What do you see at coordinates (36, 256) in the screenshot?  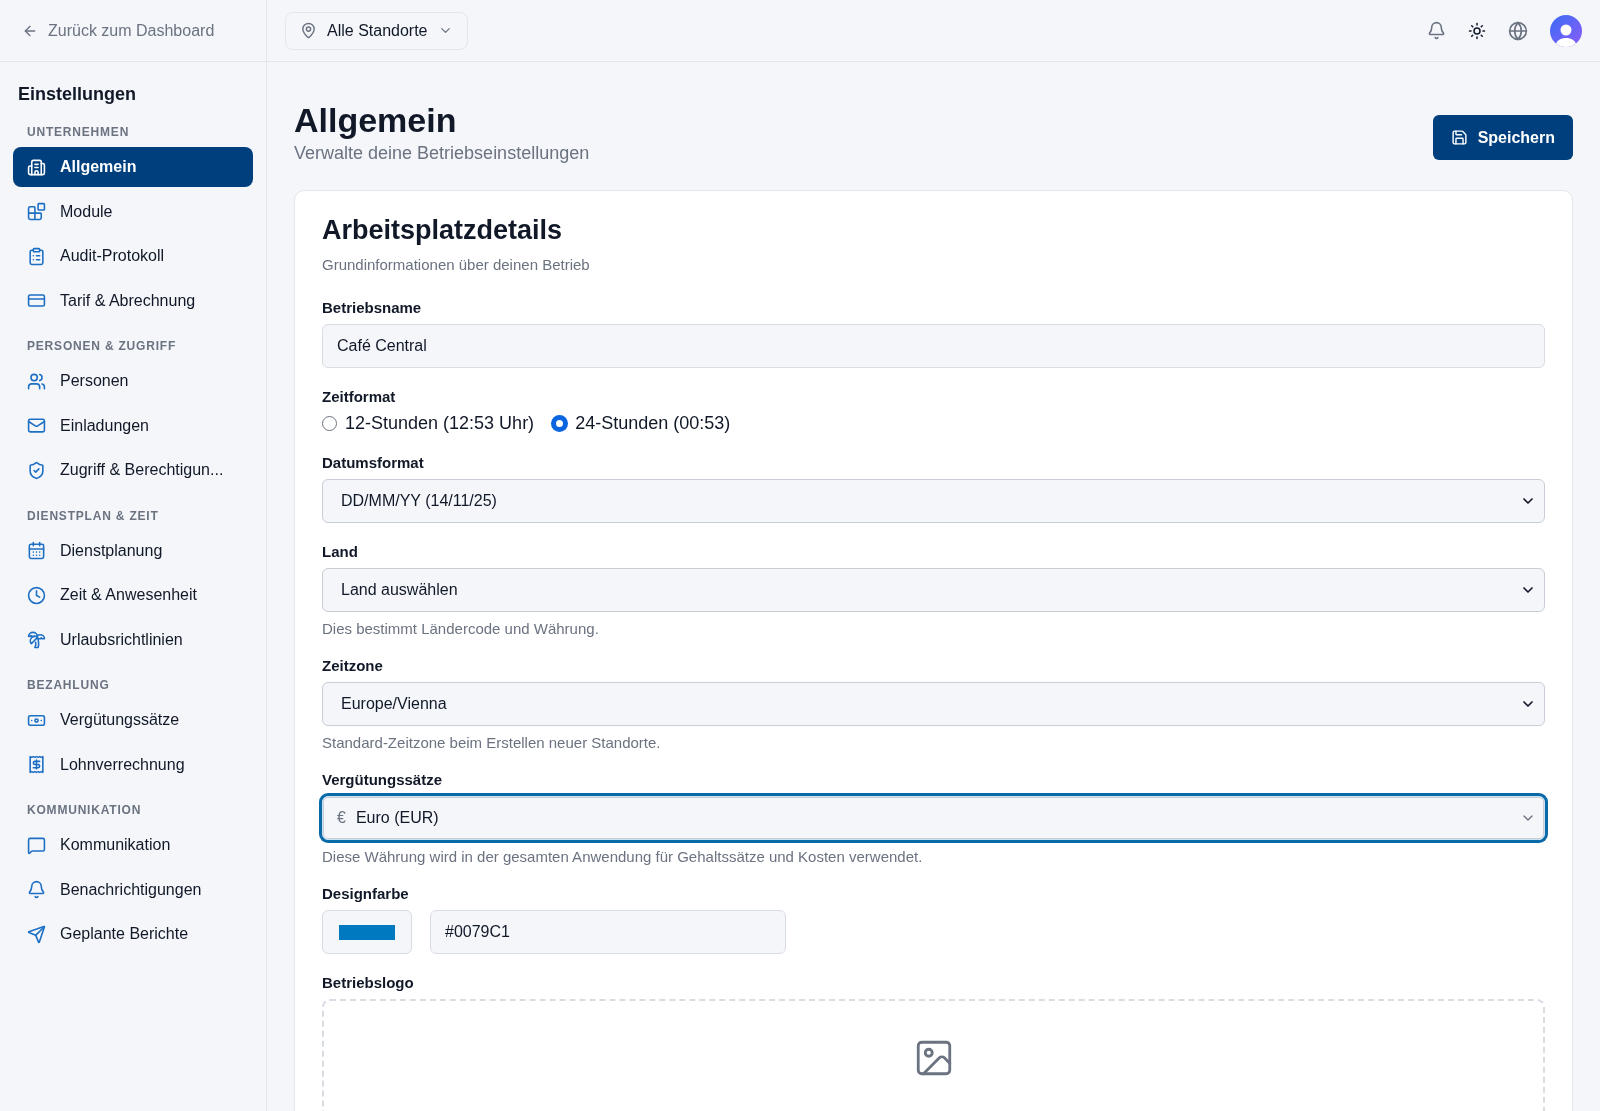 I see `clipboard-icon` at bounding box center [36, 256].